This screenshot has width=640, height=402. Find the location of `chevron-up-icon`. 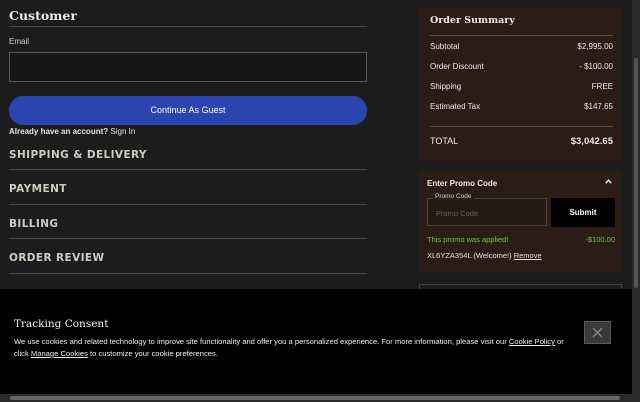

chevron-up-icon is located at coordinates (608, 181).